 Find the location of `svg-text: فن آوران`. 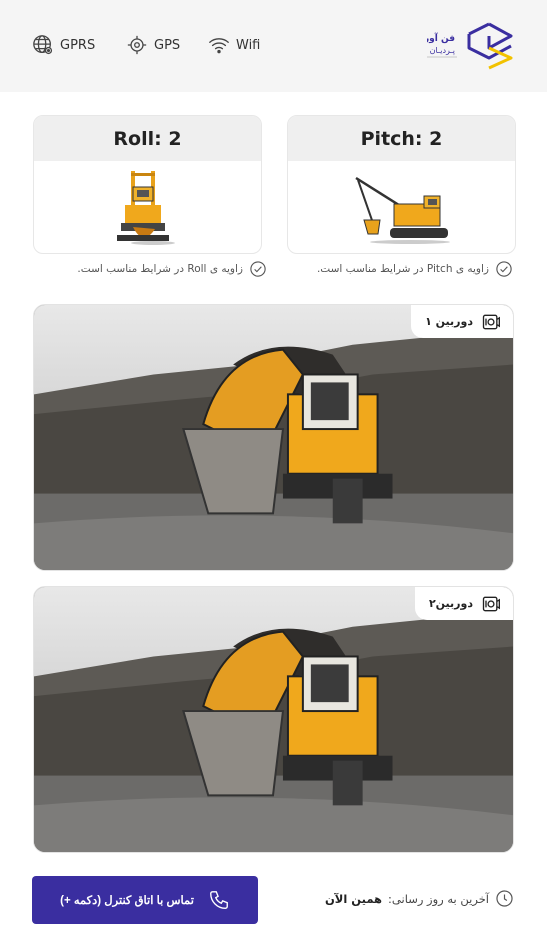

svg-text: فن آوران is located at coordinates (441, 38).